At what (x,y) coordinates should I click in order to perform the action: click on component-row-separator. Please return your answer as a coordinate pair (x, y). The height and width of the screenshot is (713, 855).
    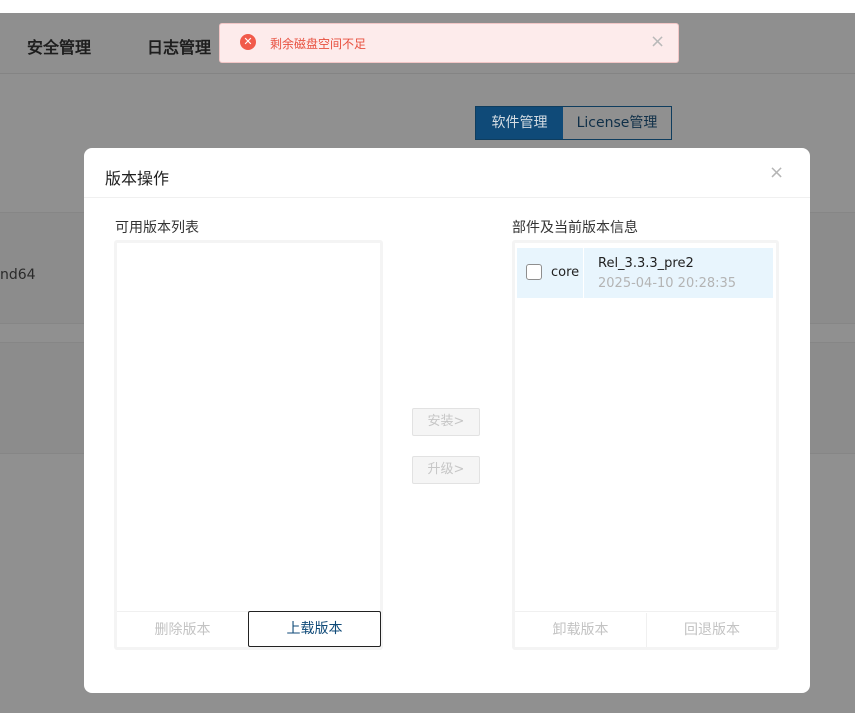
    Looking at the image, I should click on (583, 273).